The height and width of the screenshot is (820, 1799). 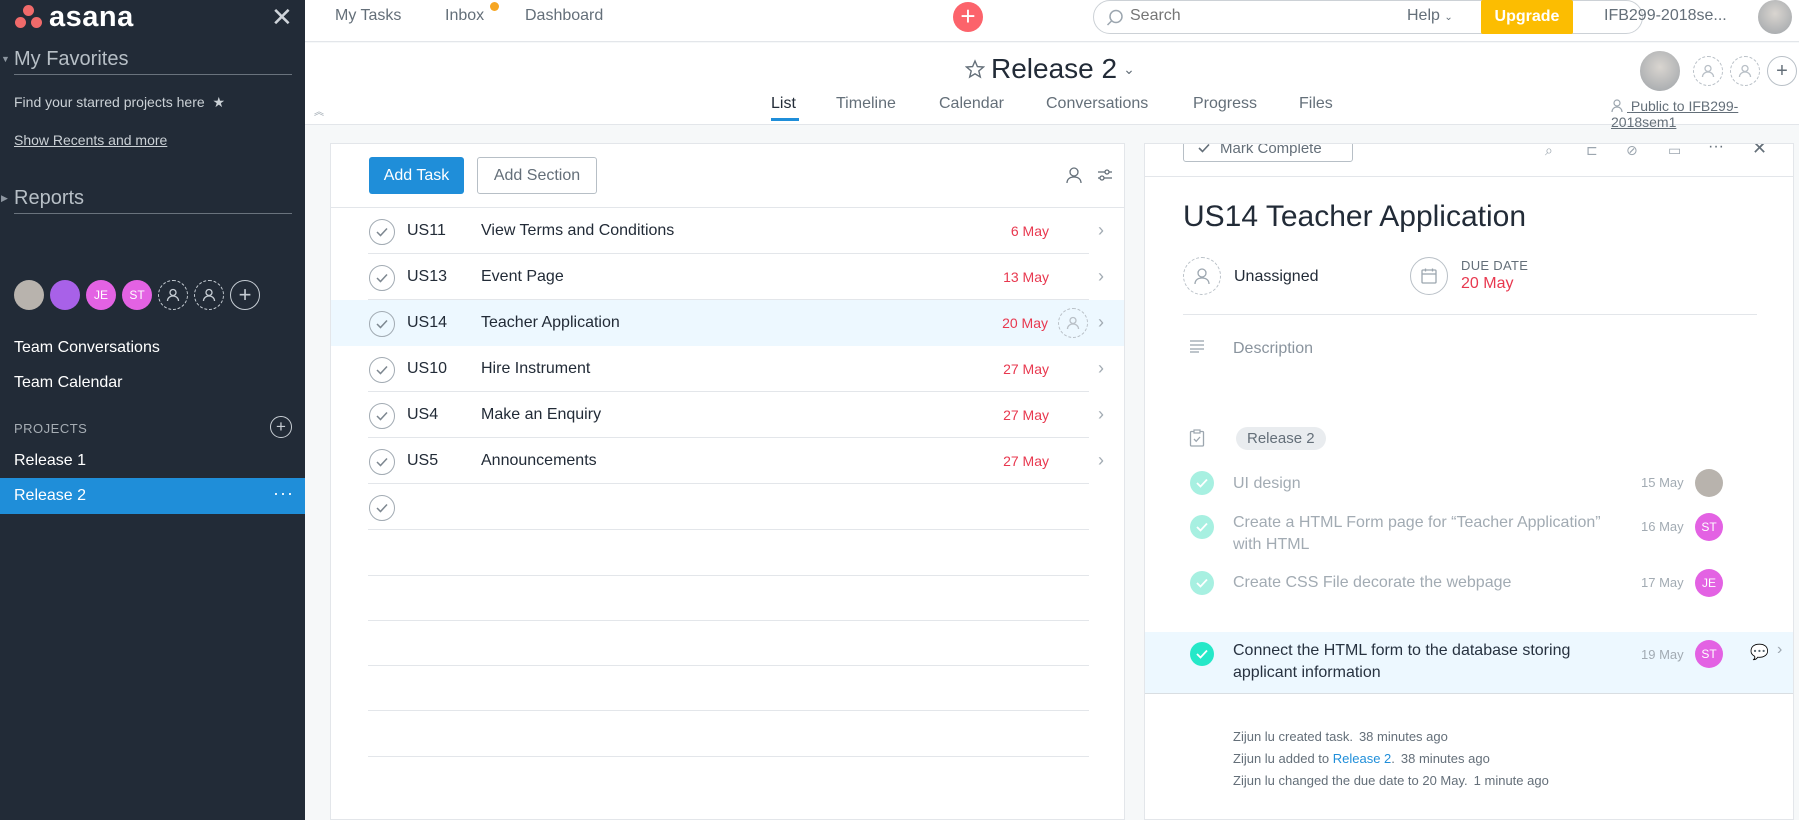 I want to click on subtask-date: 16 May, so click(x=1662, y=526).